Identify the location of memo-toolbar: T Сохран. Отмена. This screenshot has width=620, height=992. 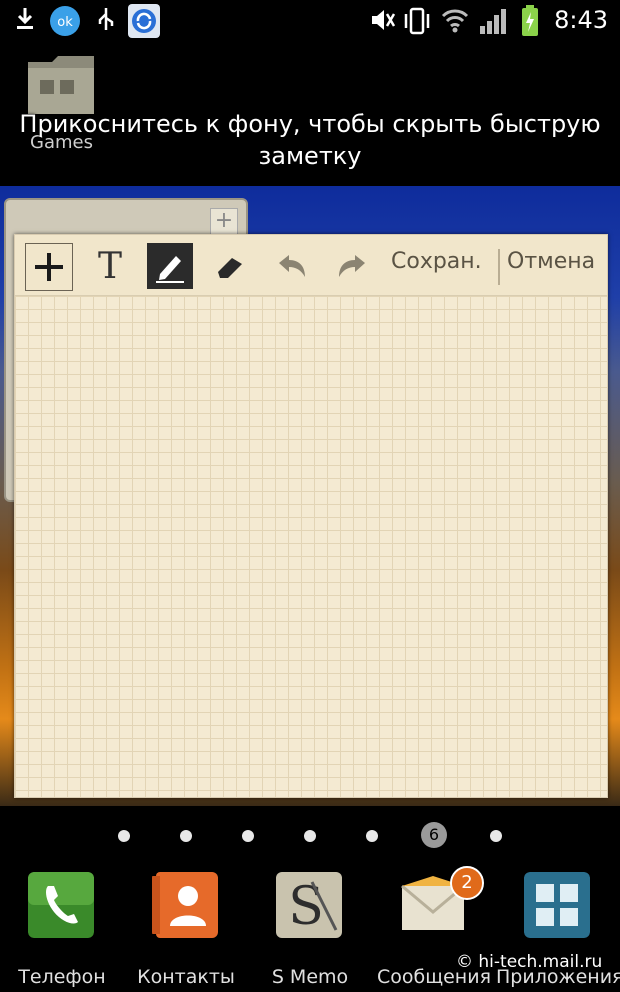
(311, 265).